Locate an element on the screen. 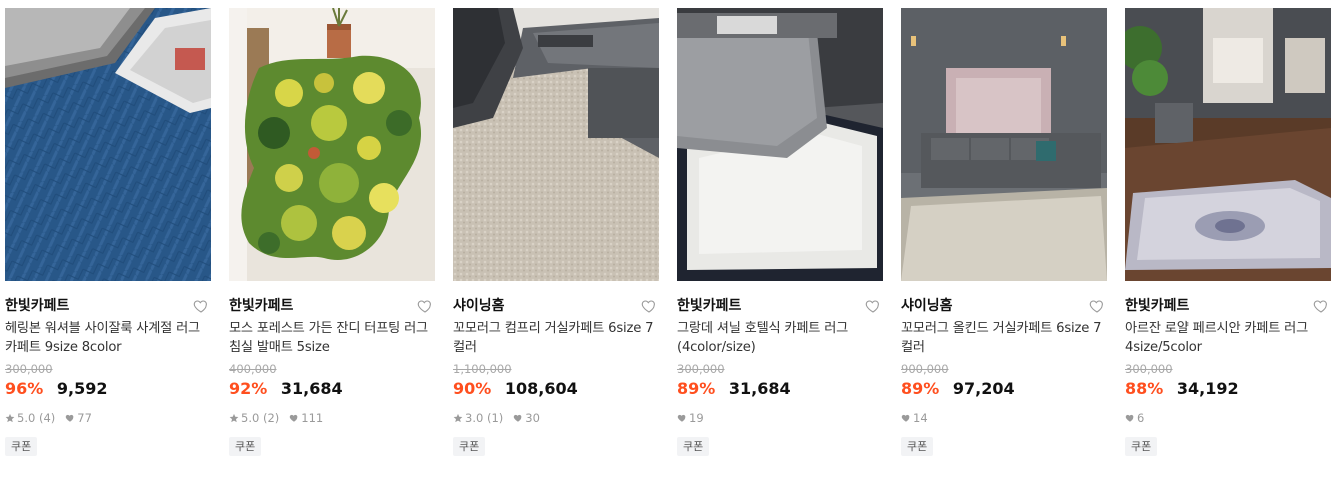 Image resolution: width=1333 pixels, height=477 pixels. likes-count: 111 is located at coordinates (312, 418).